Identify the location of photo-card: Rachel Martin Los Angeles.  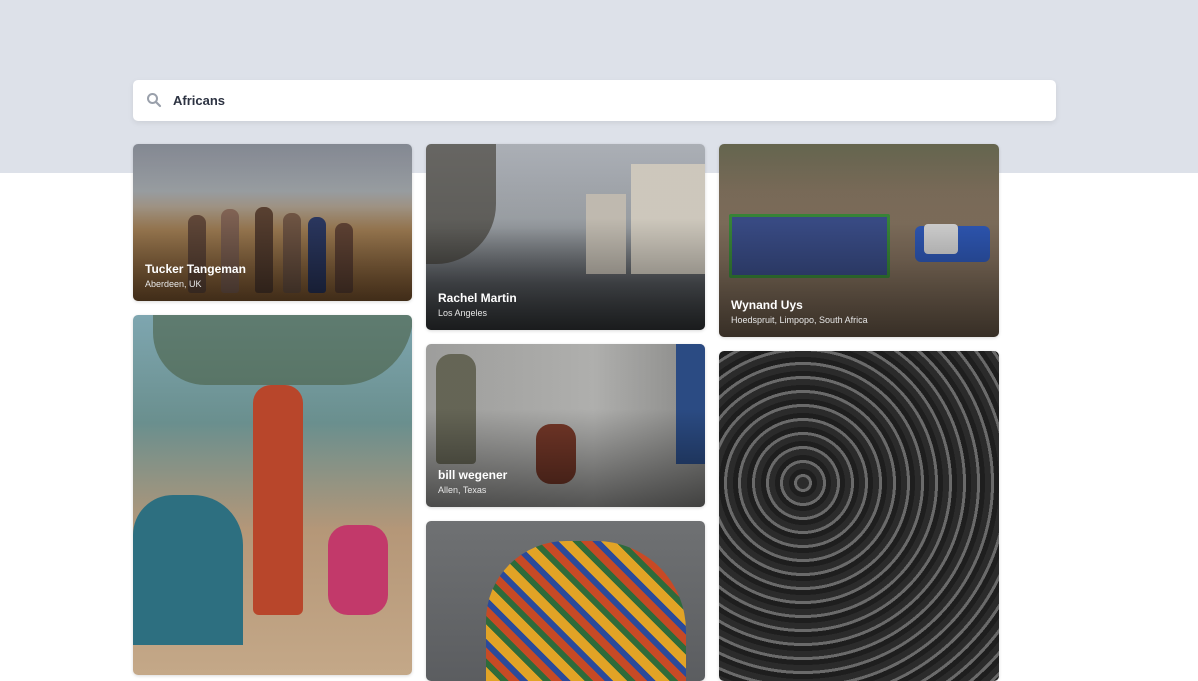
(565, 237).